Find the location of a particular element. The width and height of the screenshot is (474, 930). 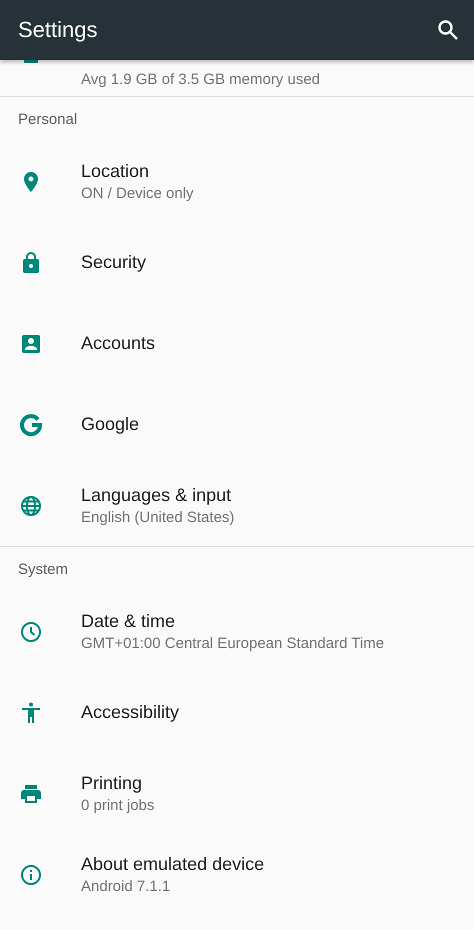

setting-title: Location is located at coordinates (137, 171).